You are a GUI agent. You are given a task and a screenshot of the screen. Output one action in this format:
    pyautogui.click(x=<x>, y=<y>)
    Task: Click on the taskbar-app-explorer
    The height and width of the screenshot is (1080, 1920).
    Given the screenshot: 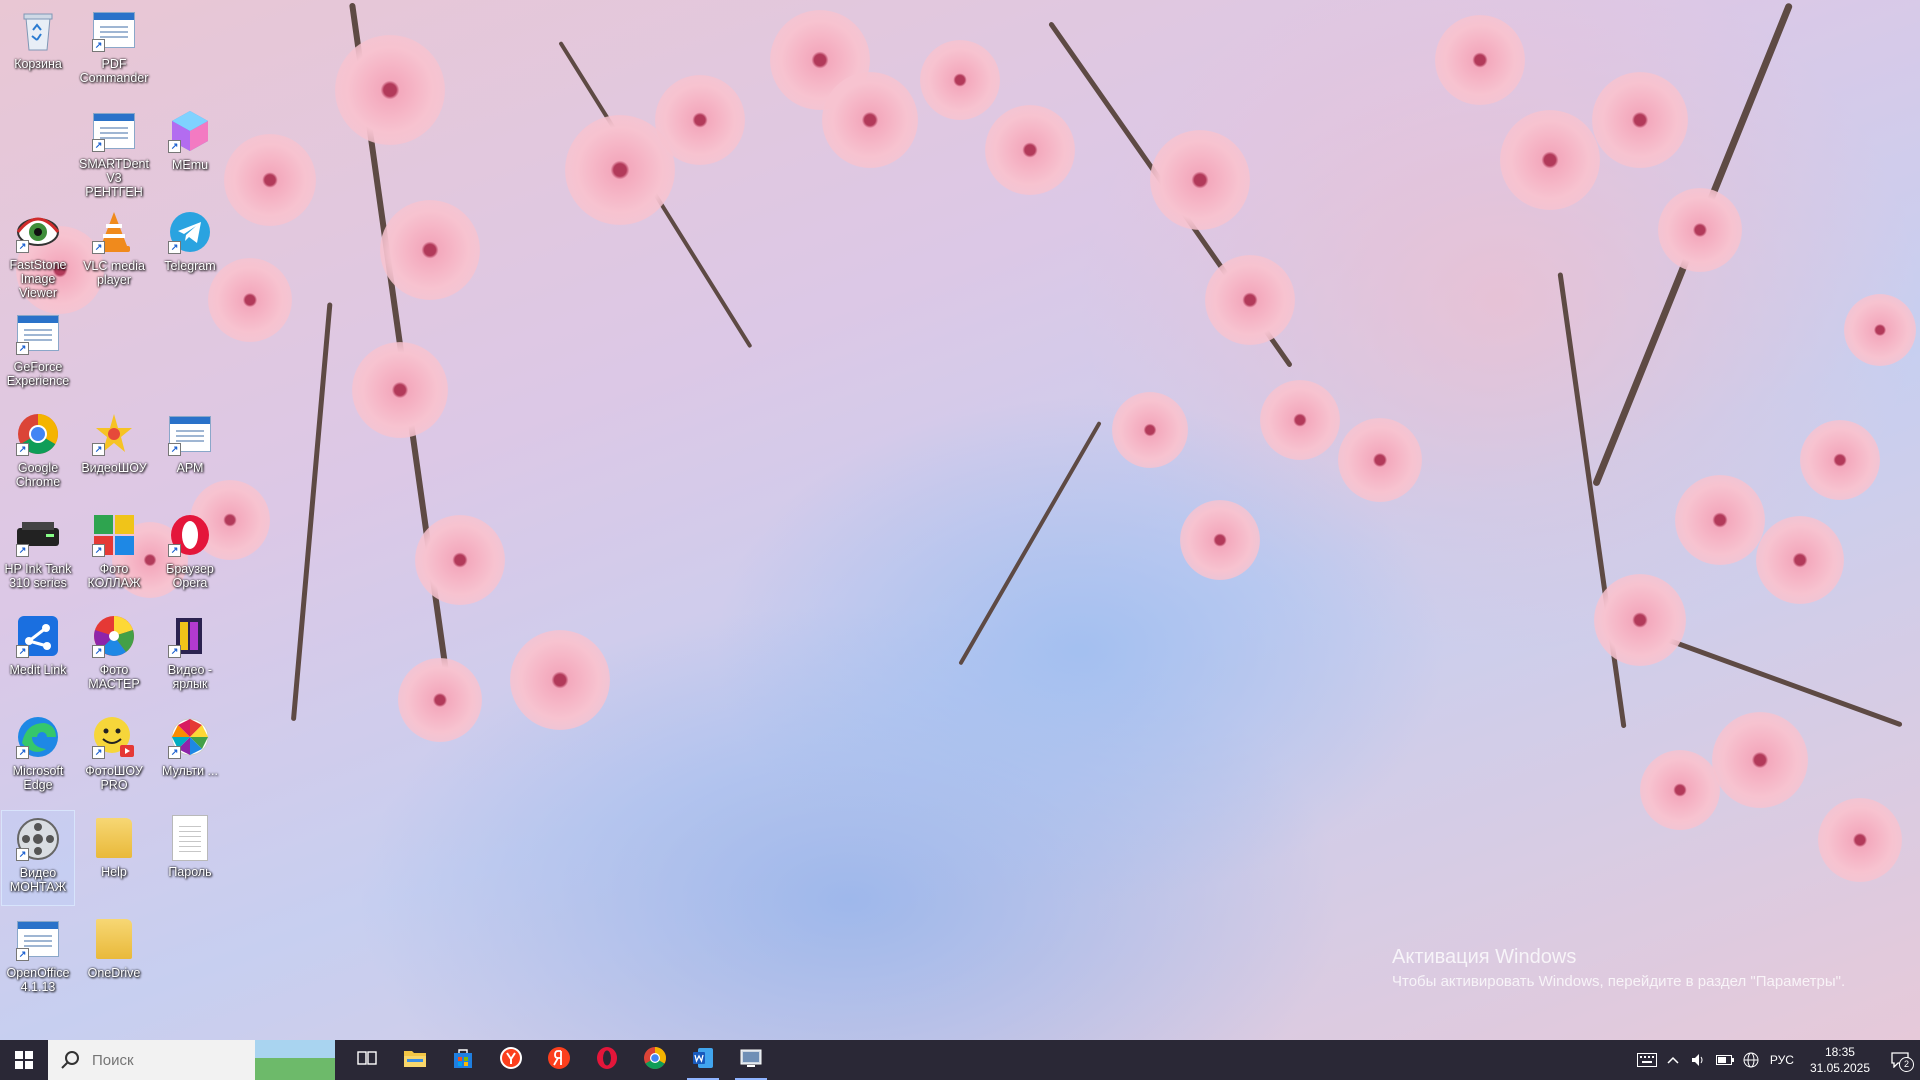 What is the action you would take?
    pyautogui.click(x=415, y=1060)
    